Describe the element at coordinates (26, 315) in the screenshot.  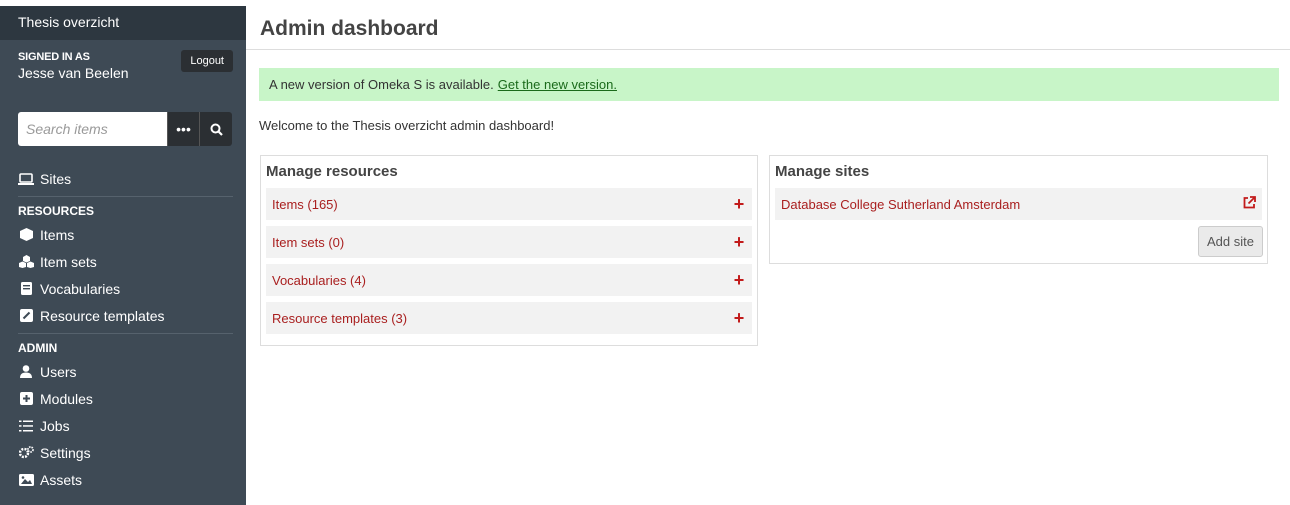
I see `edit-square-icon` at that location.